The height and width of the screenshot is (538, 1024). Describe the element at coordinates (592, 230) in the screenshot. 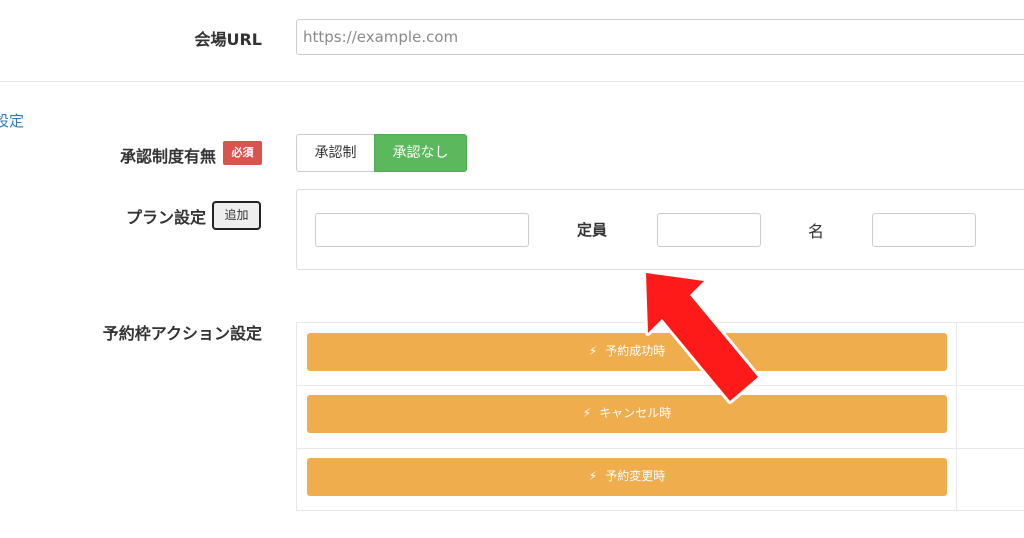

I see `capacity-label: 定員` at that location.